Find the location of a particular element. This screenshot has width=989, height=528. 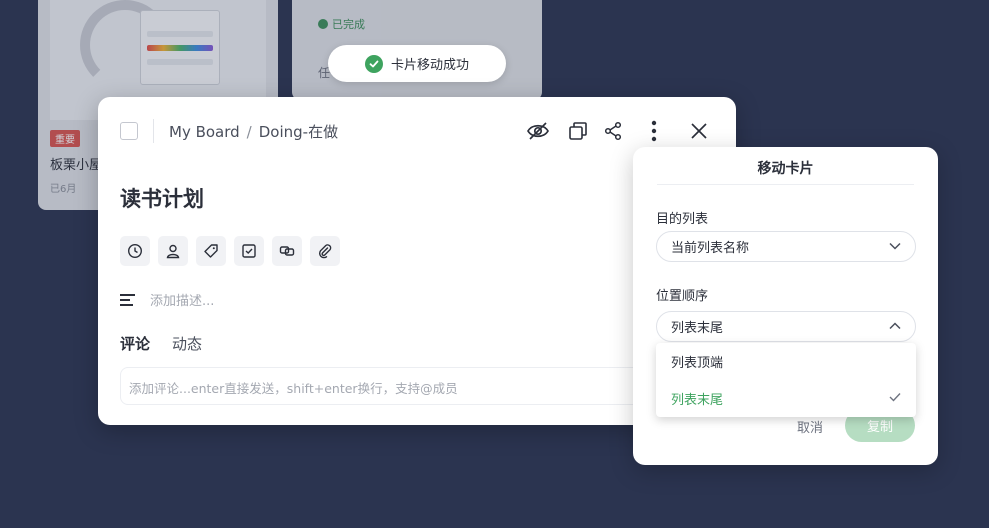

position-select: 列表末尾 is located at coordinates (786, 326).